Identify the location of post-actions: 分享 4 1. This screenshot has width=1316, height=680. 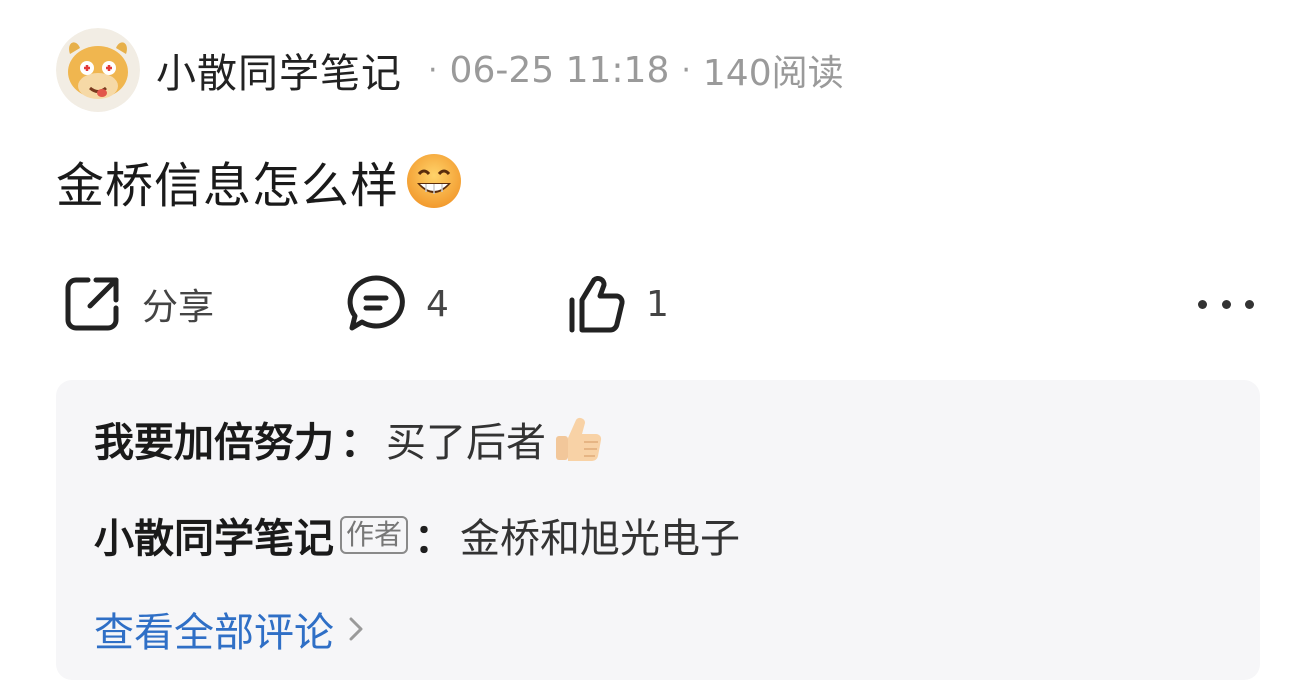
(658, 304).